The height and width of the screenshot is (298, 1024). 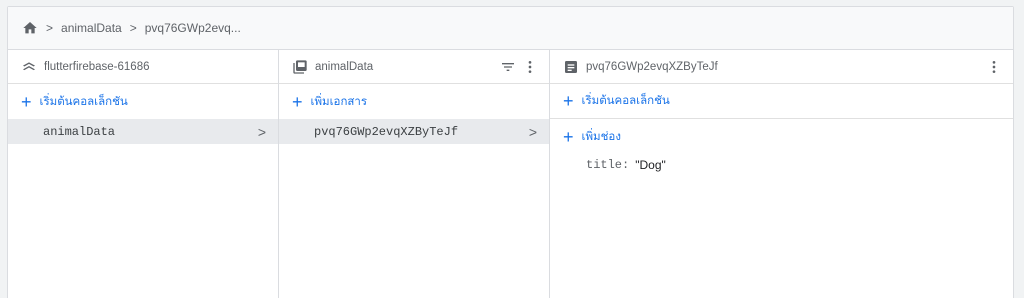 I want to click on start-collection-button: + เริ่มต้นคอลเล็กชัน, so click(x=143, y=101).